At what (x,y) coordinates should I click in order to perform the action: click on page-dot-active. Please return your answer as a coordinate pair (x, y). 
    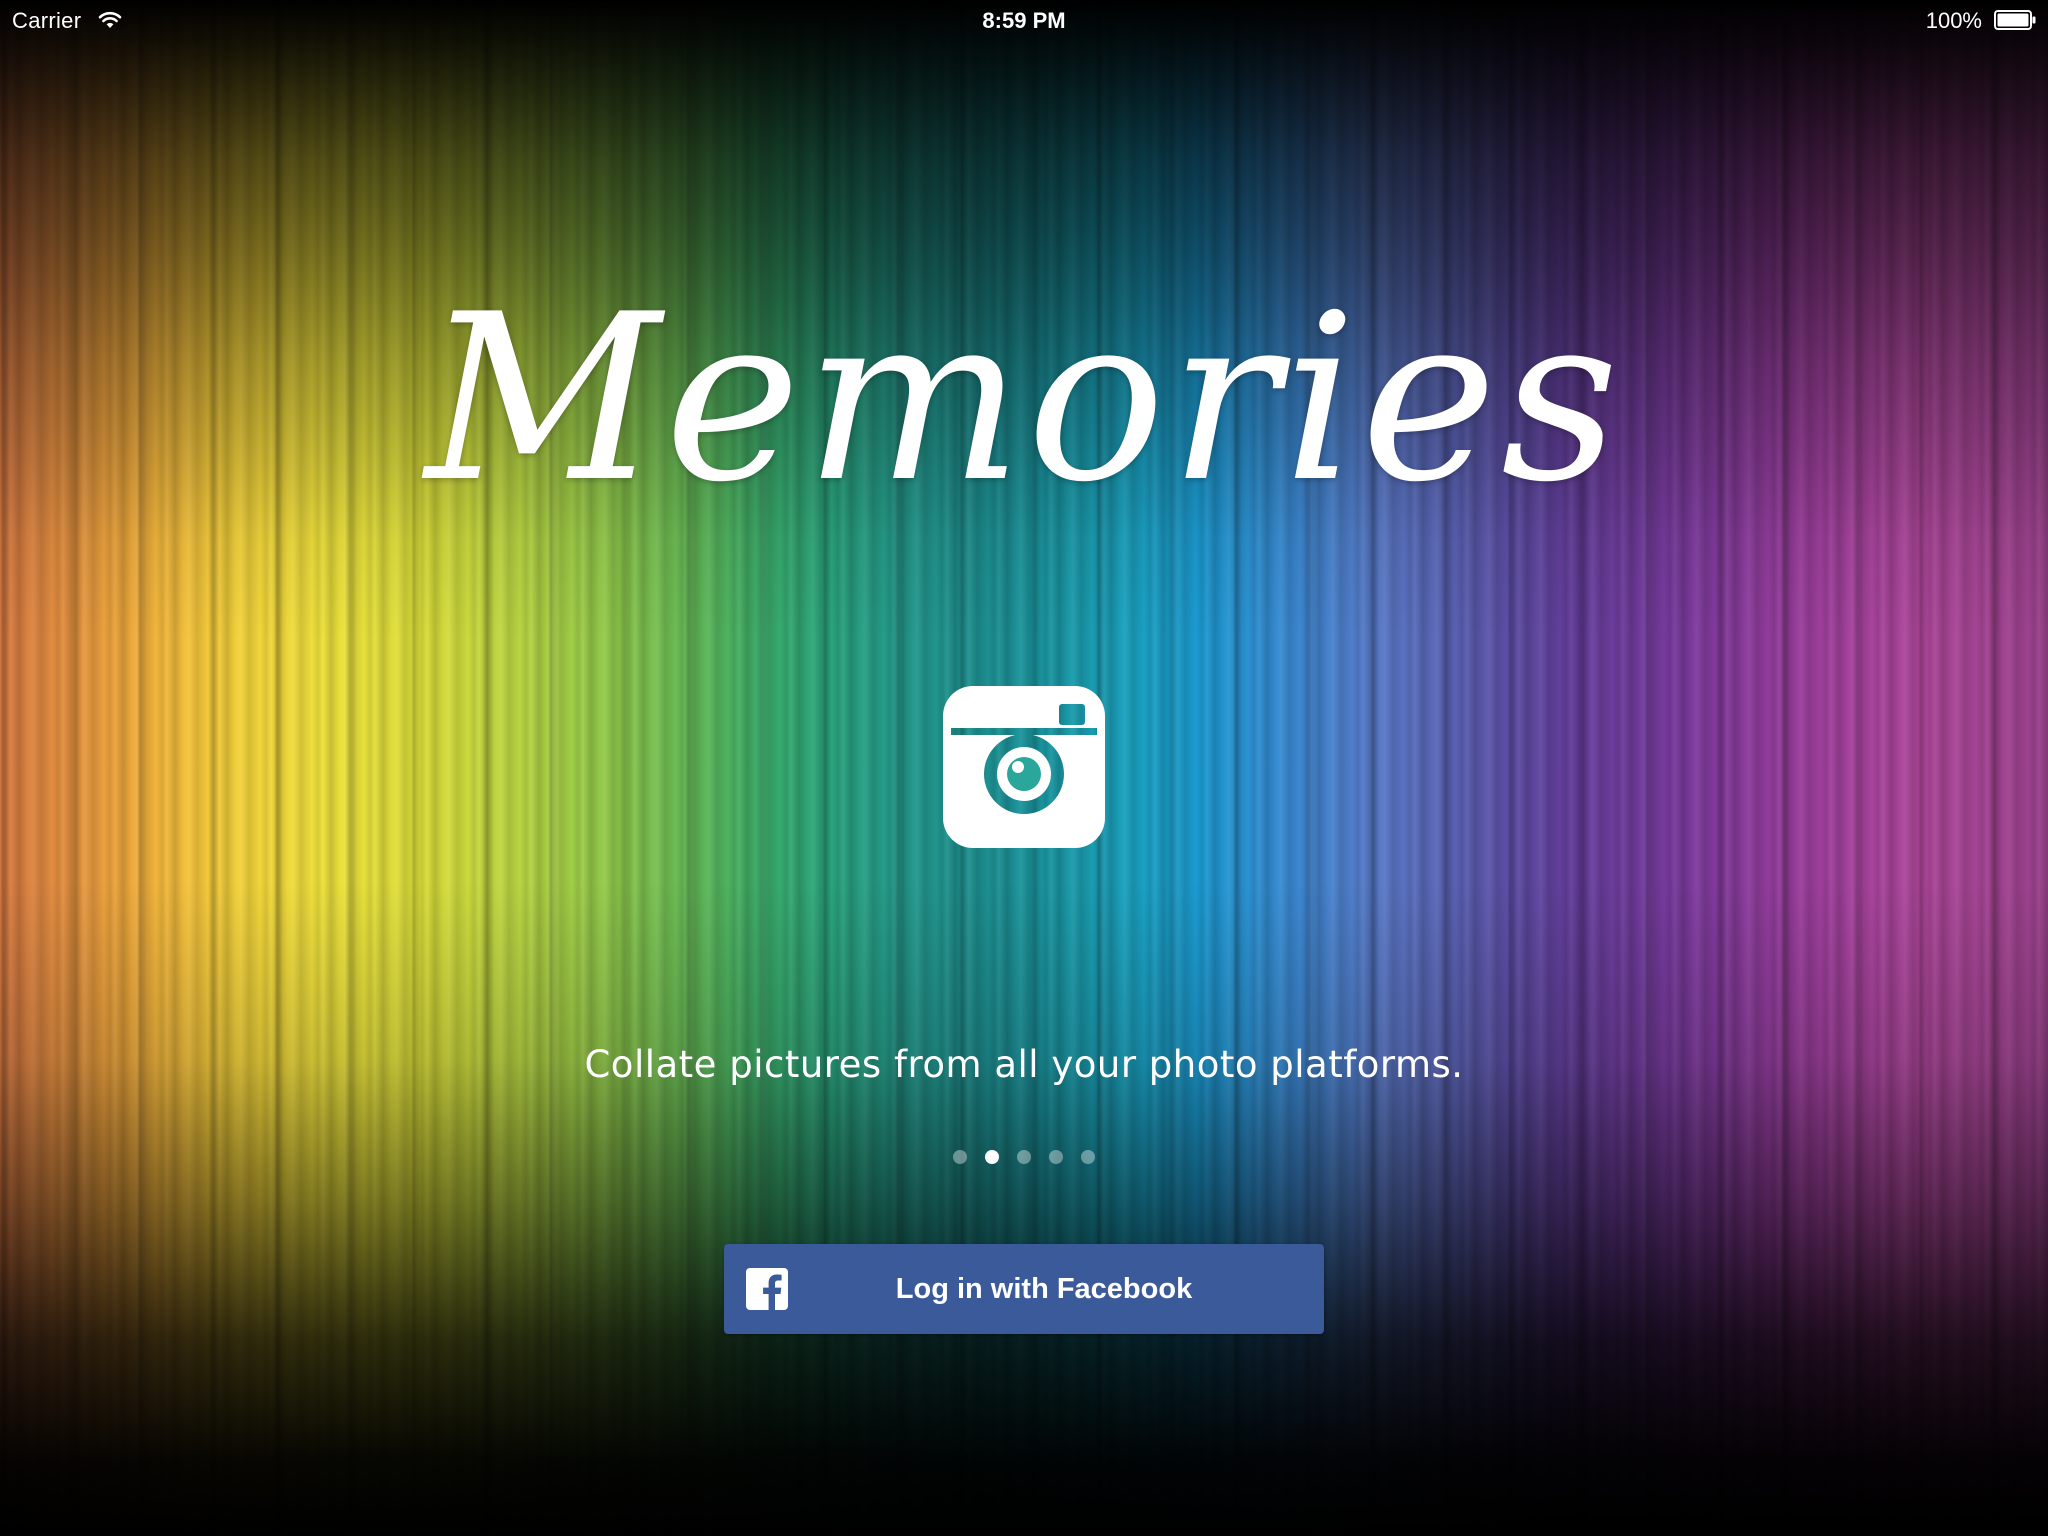
    Looking at the image, I should click on (992, 1157).